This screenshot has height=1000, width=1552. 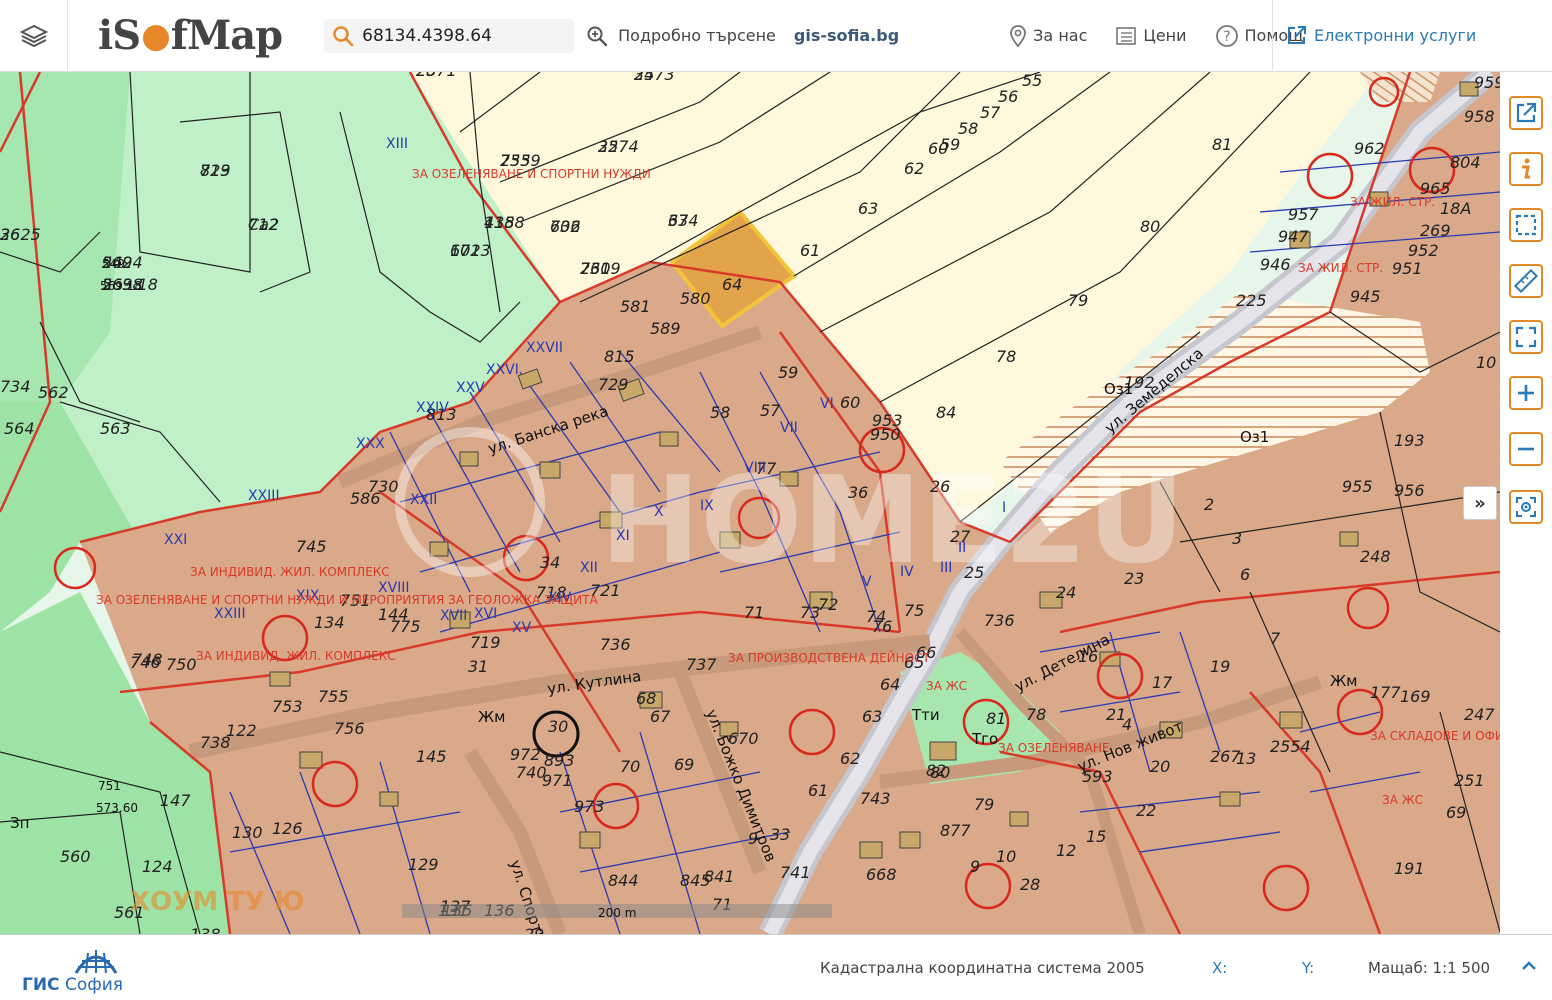 I want to click on e-services-label: Електронни услуги, so click(x=1395, y=35).